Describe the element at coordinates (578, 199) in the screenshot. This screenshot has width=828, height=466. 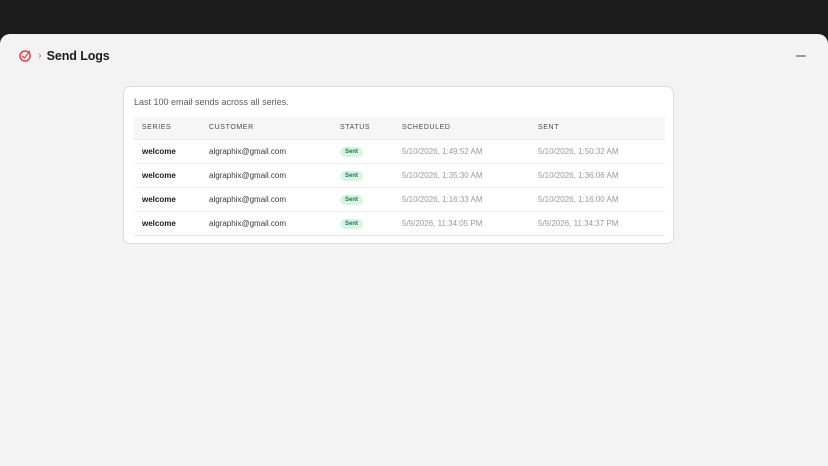
I see `sent-cell: 5/10/2026, 1:16:00 AM` at that location.